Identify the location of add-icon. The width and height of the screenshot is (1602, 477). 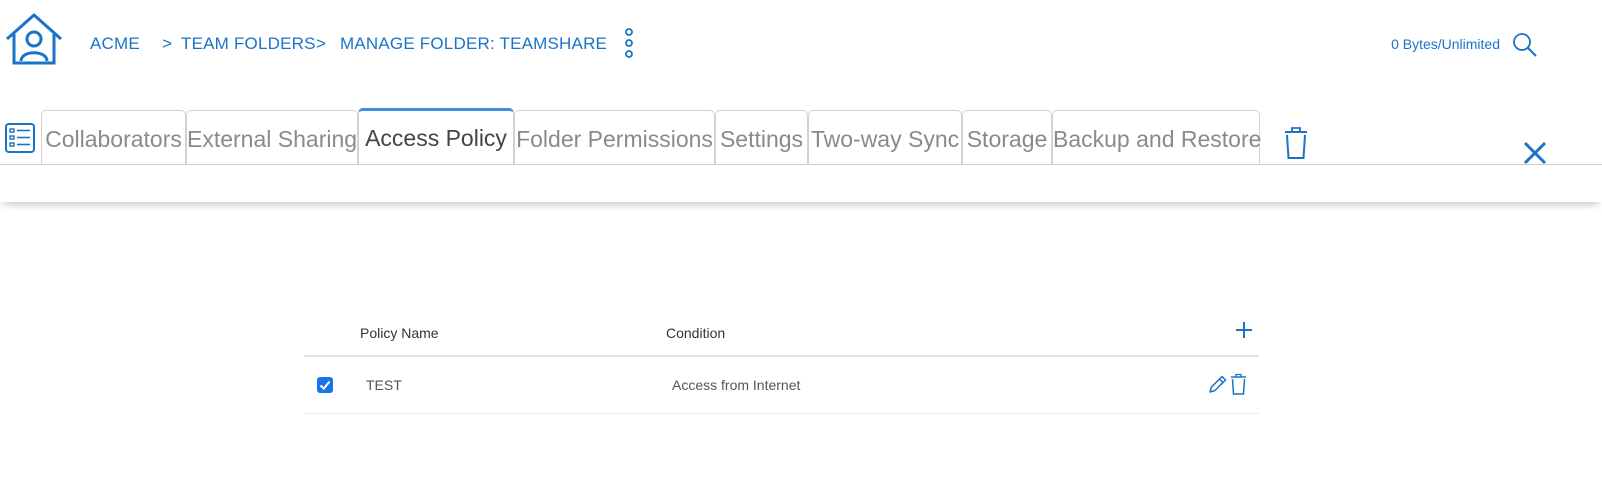
(1244, 330).